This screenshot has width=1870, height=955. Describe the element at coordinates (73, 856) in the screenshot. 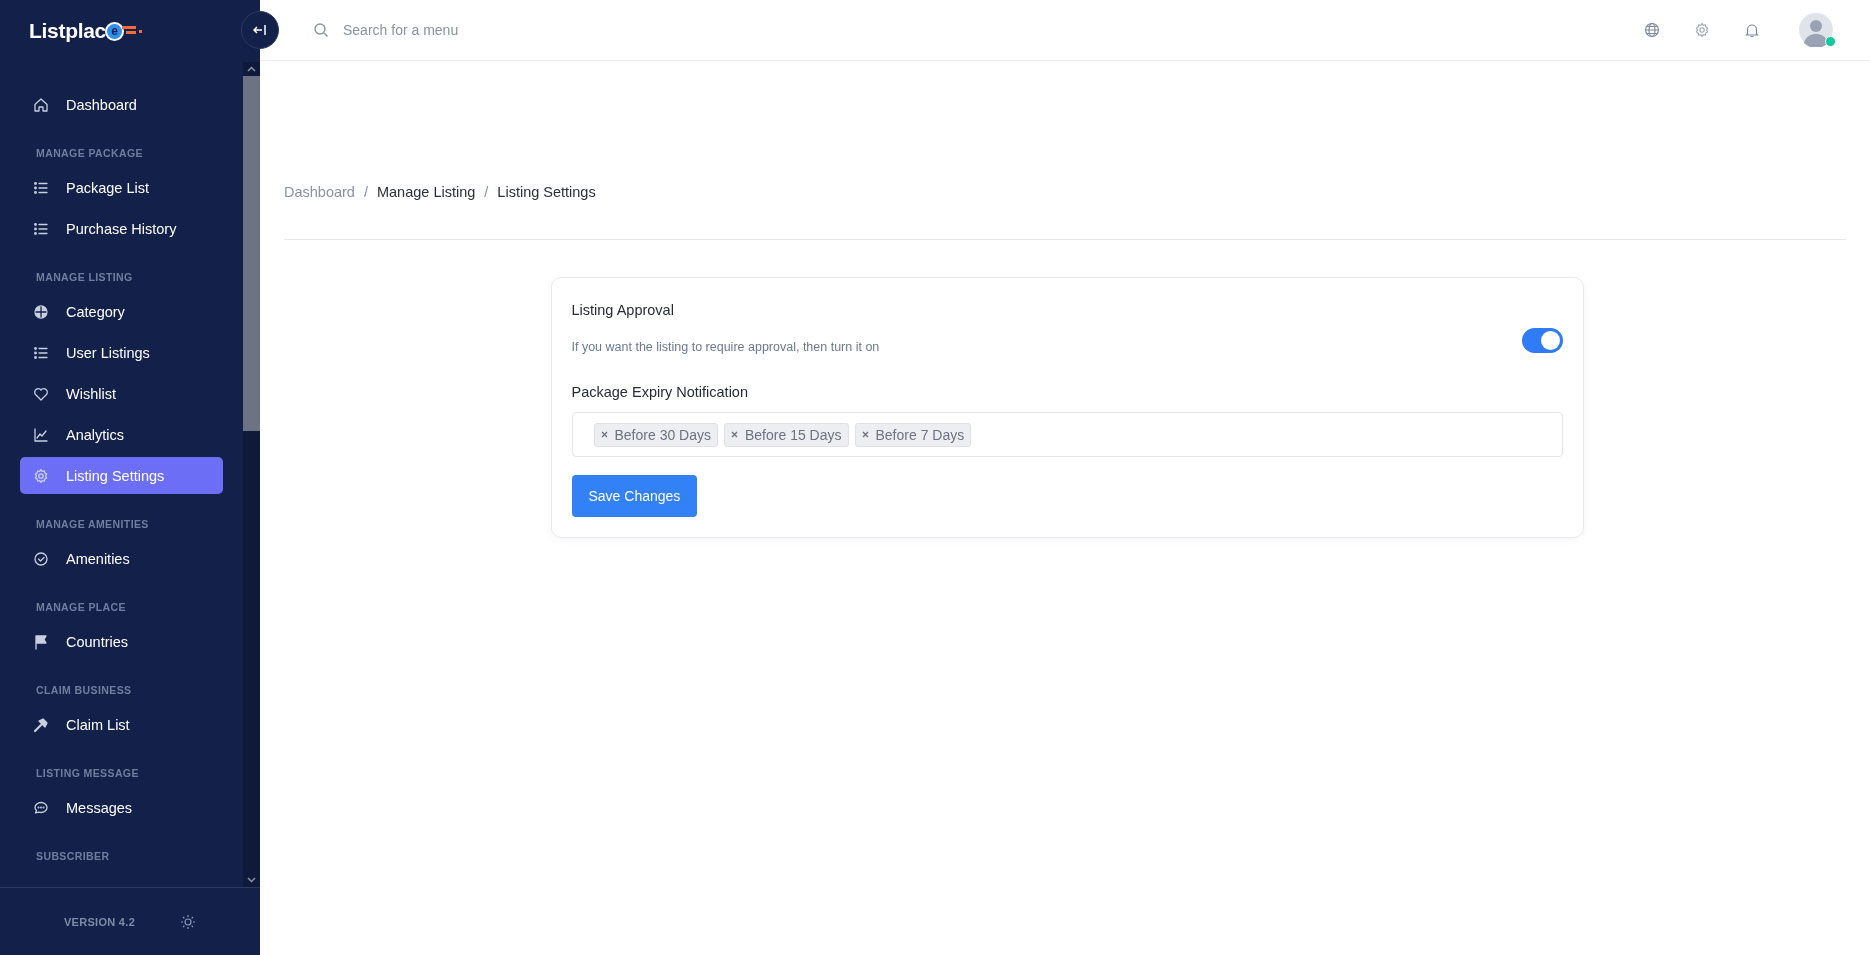

I see `section-heading: SUBSCRIBER` at that location.